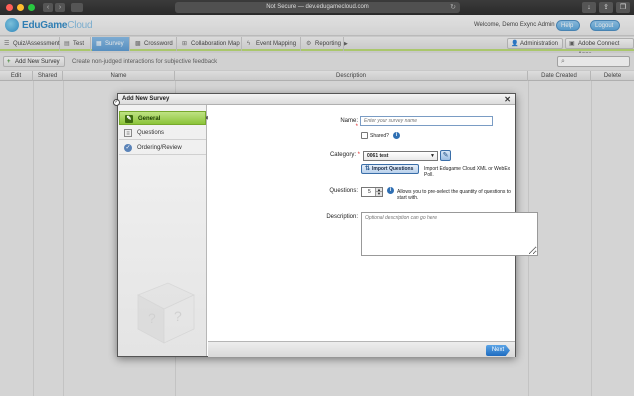  I want to click on edit-category-button: ✎, so click(445, 155).